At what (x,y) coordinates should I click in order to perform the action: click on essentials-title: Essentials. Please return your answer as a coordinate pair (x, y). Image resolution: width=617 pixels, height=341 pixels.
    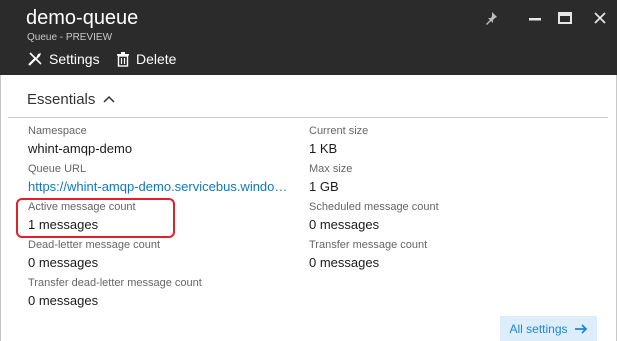
    Looking at the image, I should click on (61, 99).